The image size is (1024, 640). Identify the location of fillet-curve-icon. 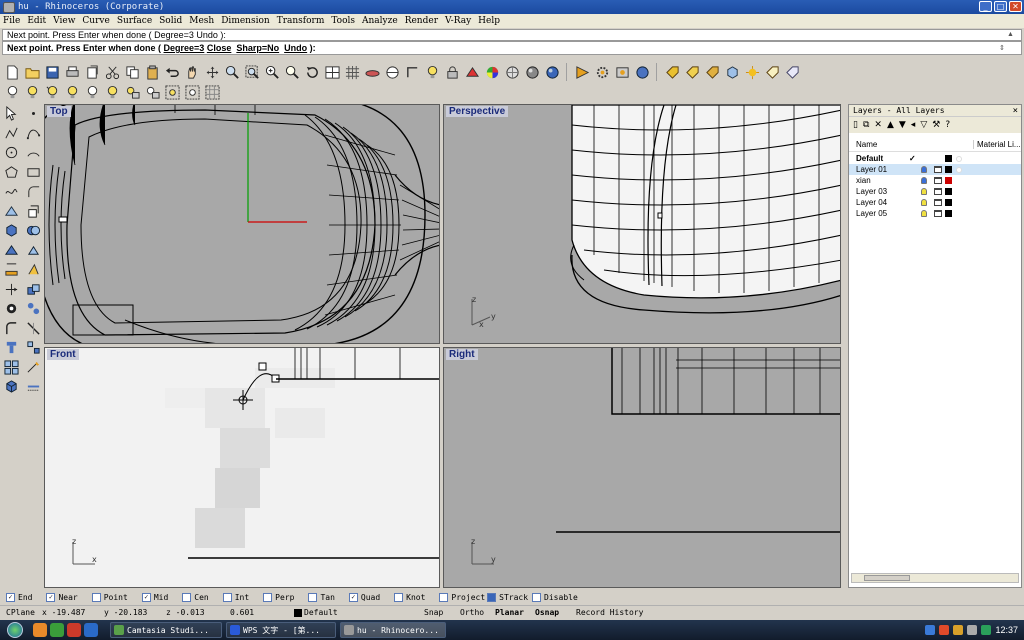
(33, 191).